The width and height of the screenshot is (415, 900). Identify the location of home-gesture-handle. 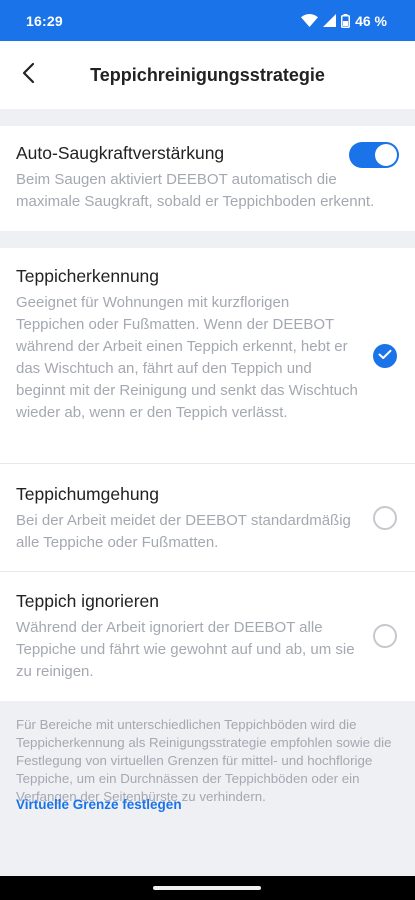
(207, 888).